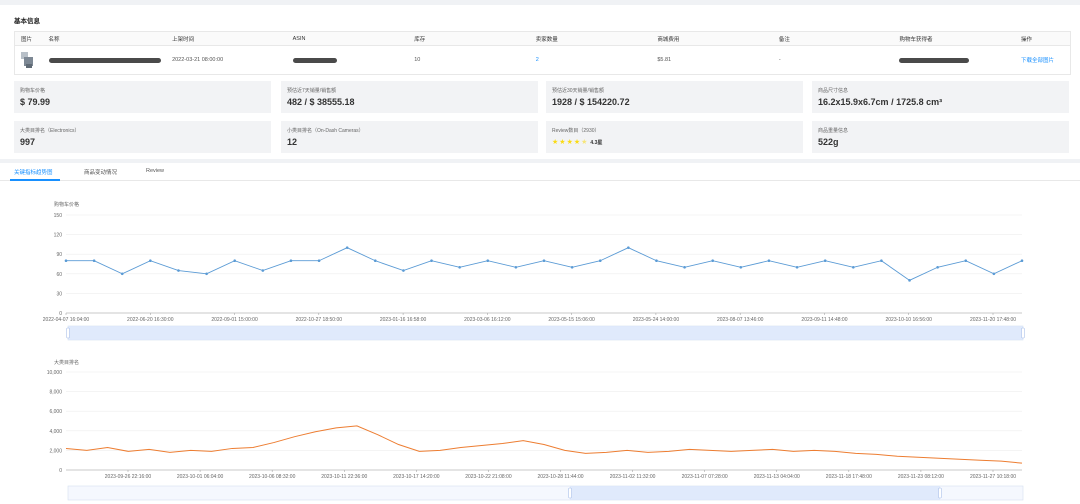 This screenshot has width=1080, height=504. What do you see at coordinates (909, 320) in the screenshot?
I see `x-tick-label: 2023-10-10 16:56:00` at bounding box center [909, 320].